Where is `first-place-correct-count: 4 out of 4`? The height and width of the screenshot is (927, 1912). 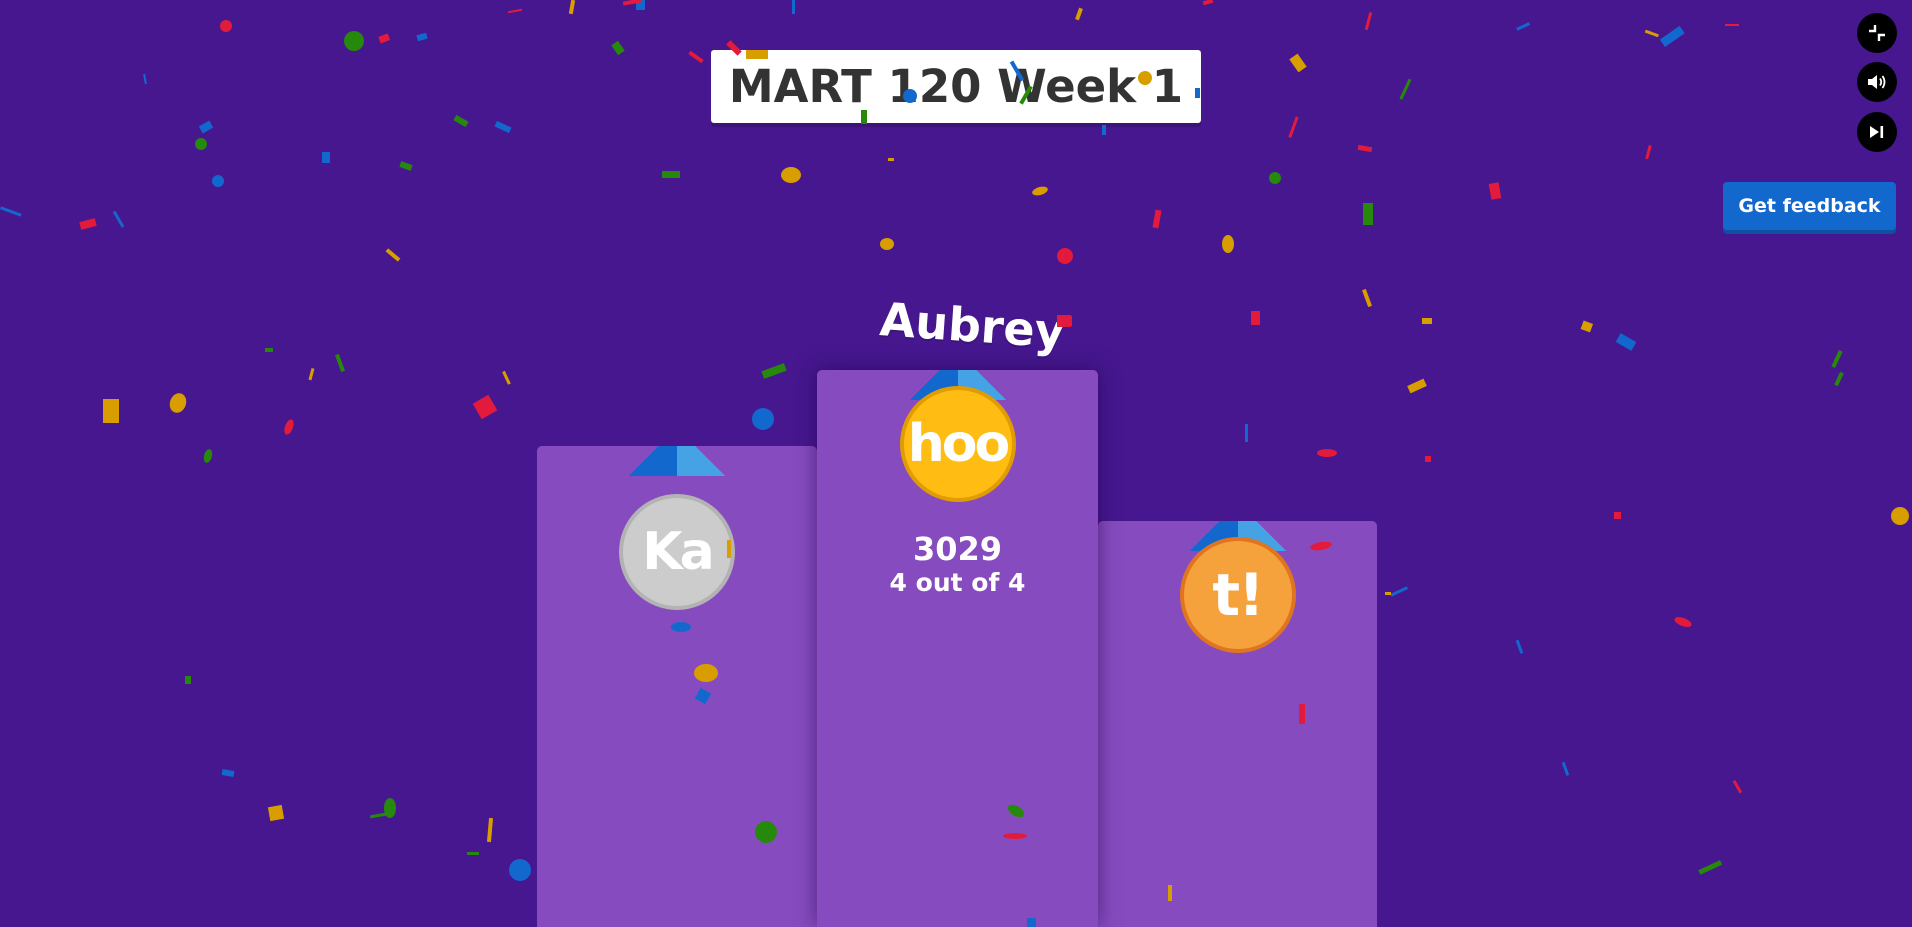
first-place-correct-count: 4 out of 4 is located at coordinates (957, 582).